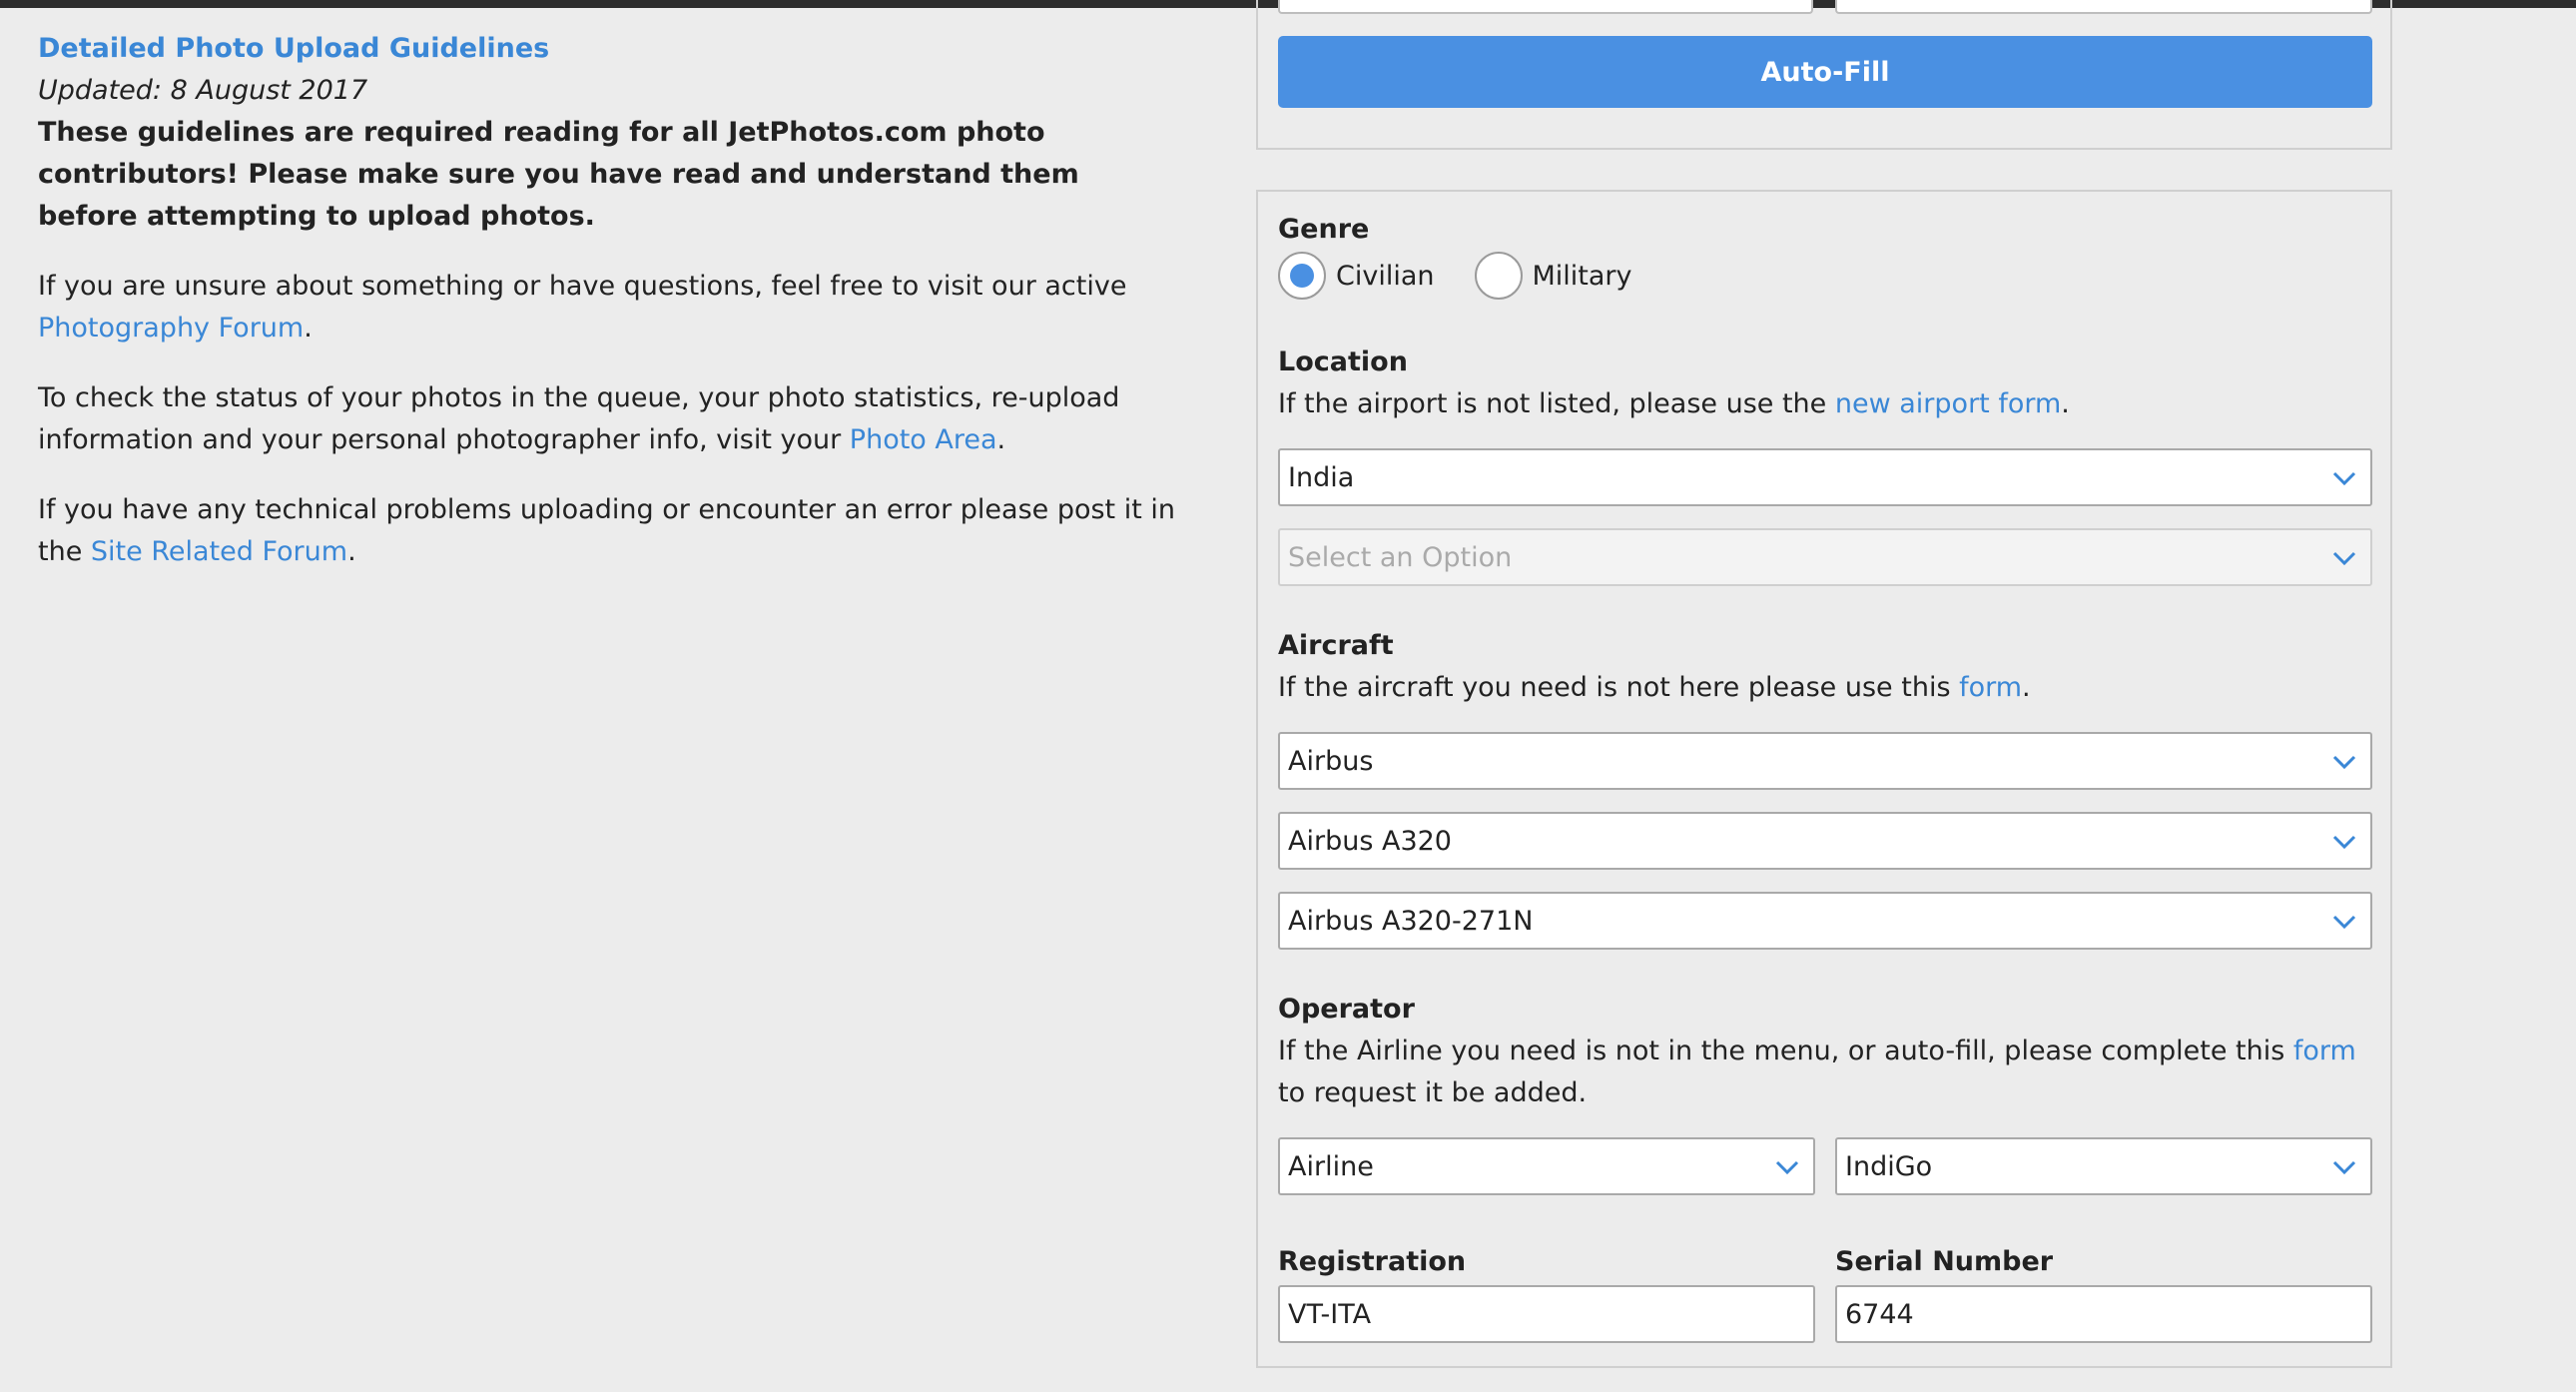 The height and width of the screenshot is (1392, 2576). I want to click on civilian-radio-label: Civilian, so click(1385, 276).